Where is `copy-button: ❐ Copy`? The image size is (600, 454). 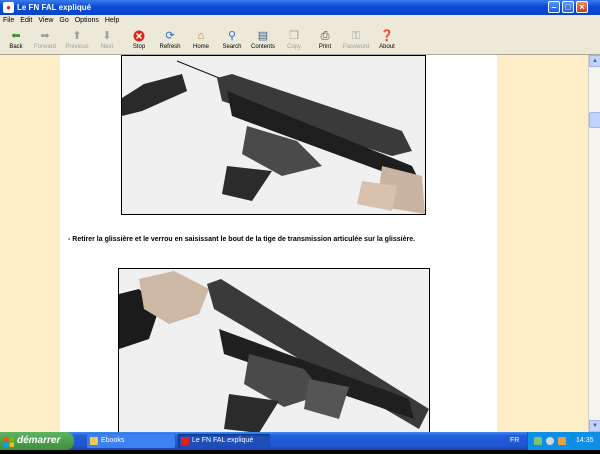
copy-button: ❐ Copy is located at coordinates (294, 41).